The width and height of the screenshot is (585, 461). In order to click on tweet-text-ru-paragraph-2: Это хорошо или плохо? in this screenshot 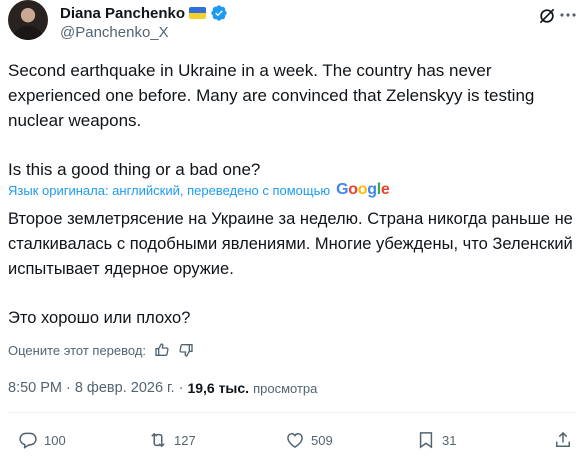, I will do `click(99, 318)`.